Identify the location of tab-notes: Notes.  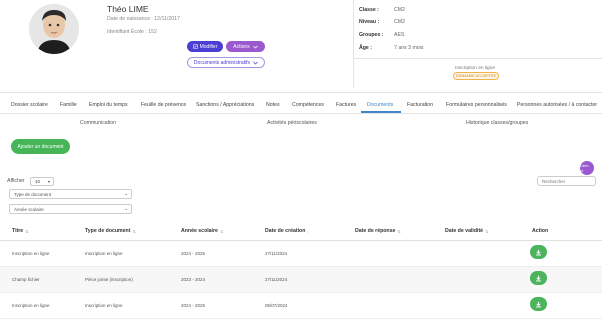
(273, 104).